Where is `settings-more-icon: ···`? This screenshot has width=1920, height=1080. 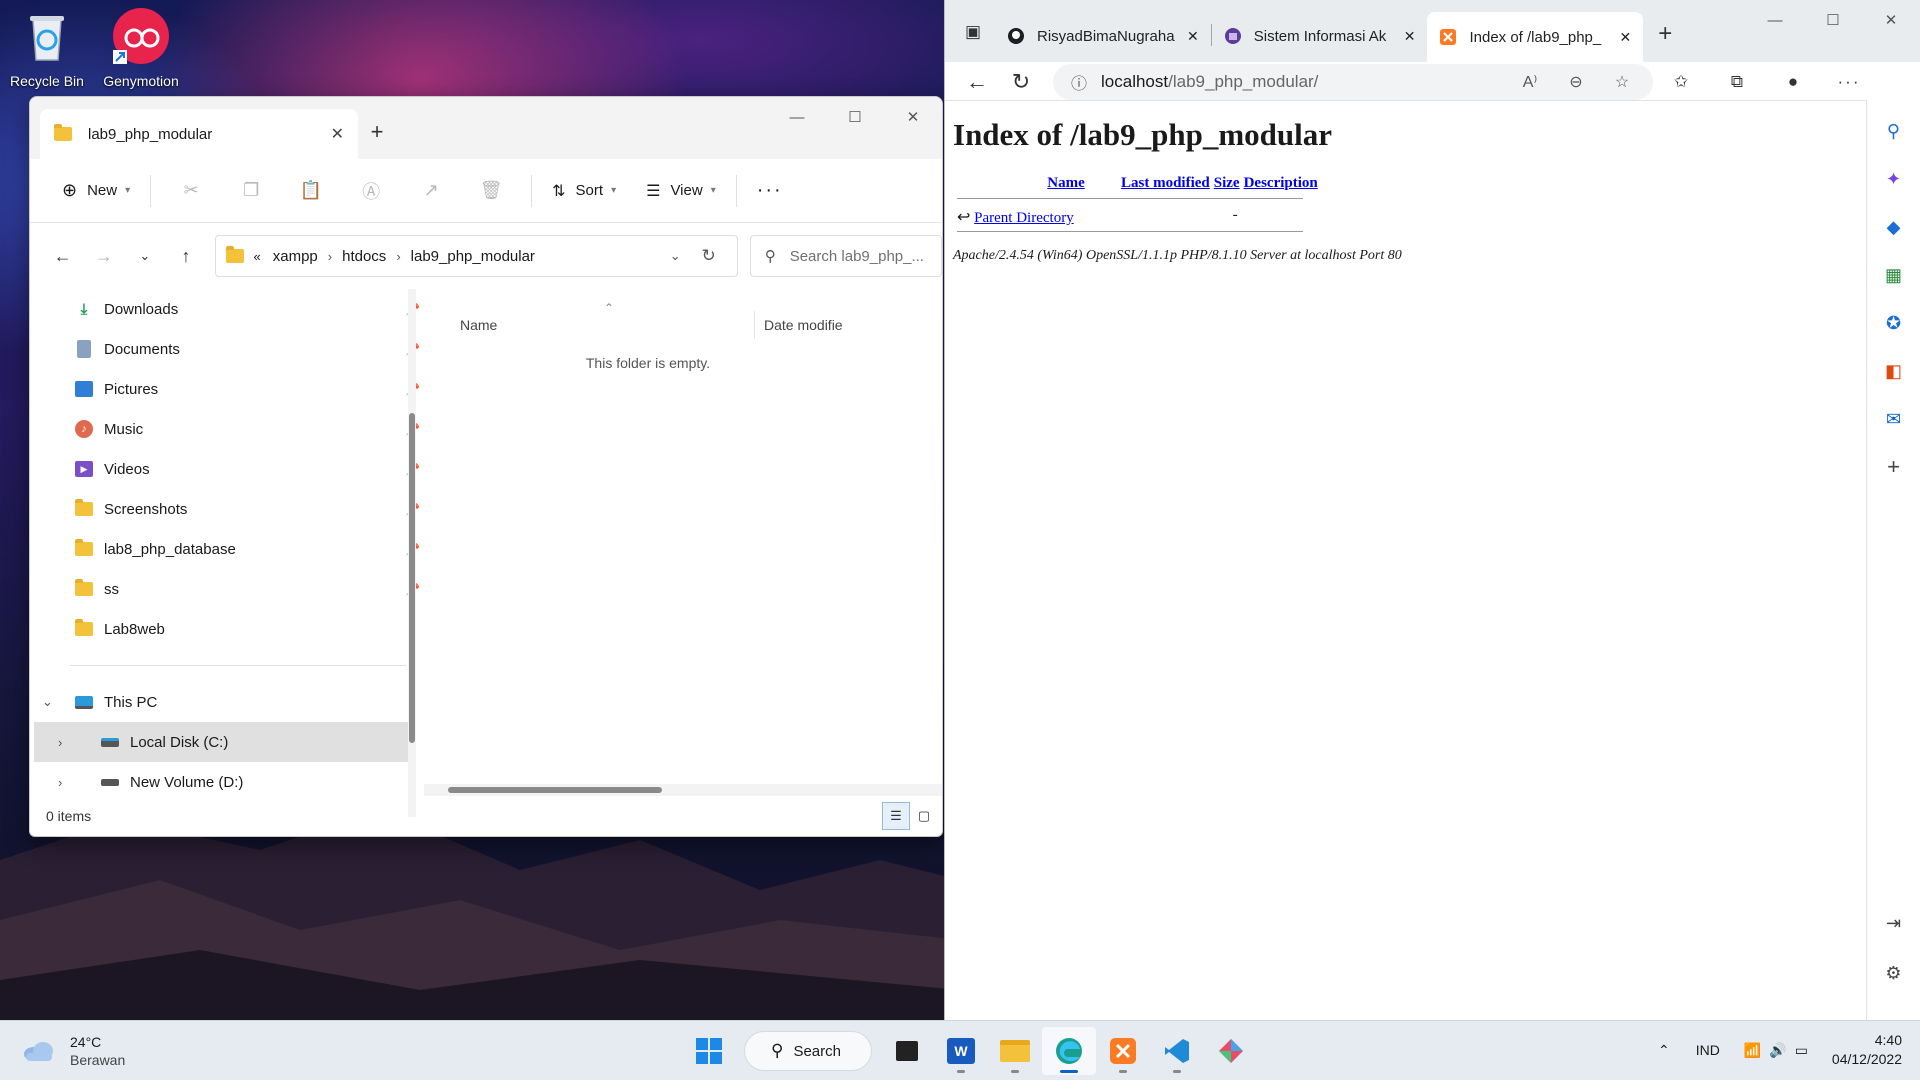
settings-more-icon: ··· is located at coordinates (1849, 82).